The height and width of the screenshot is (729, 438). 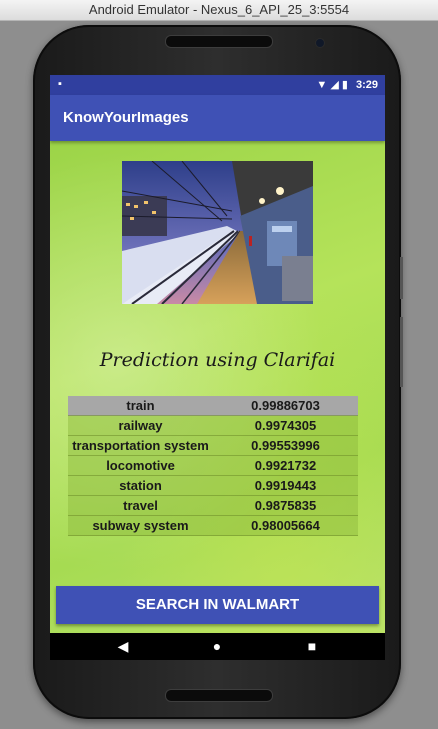 I want to click on sd-card-icon: ▪, so click(x=60, y=84).